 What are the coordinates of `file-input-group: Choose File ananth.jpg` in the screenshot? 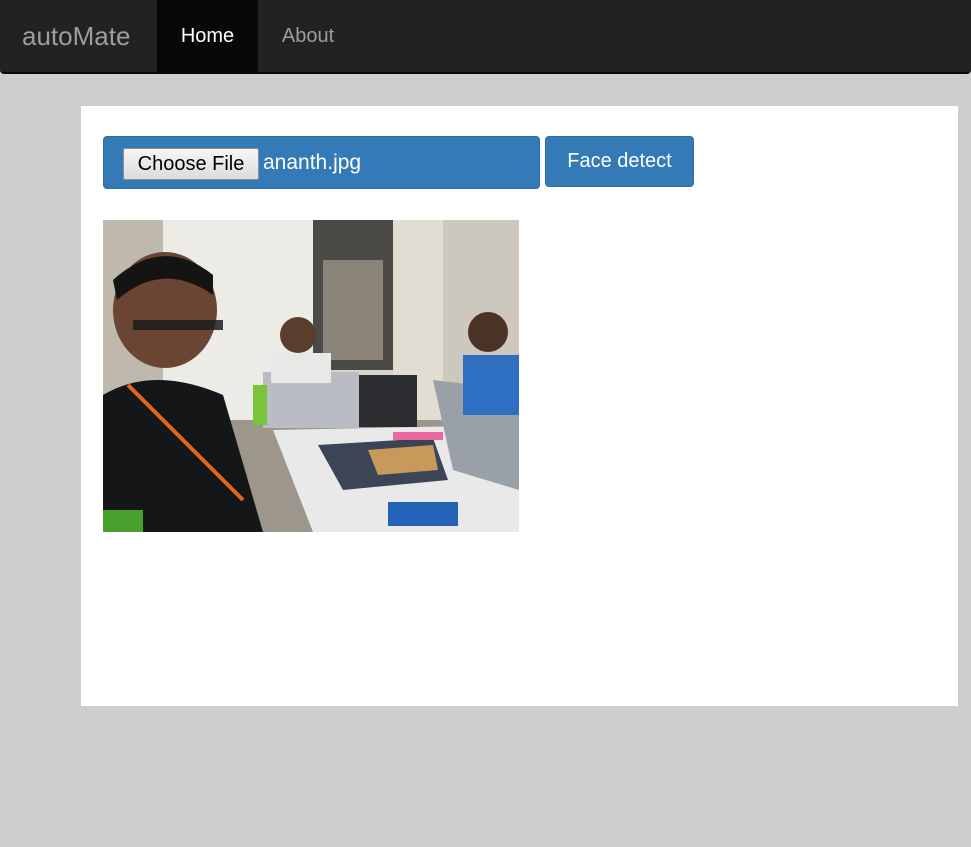 It's located at (321, 162).